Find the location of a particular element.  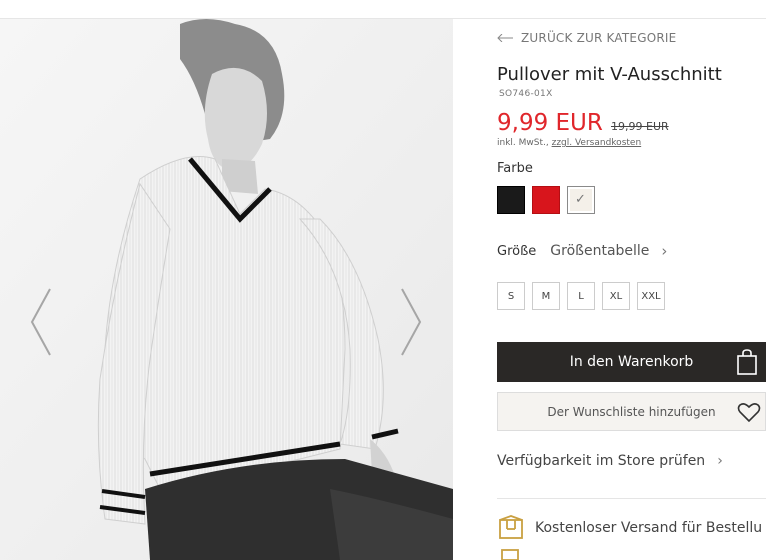

size-options: S M L XL XXL is located at coordinates (584, 296).